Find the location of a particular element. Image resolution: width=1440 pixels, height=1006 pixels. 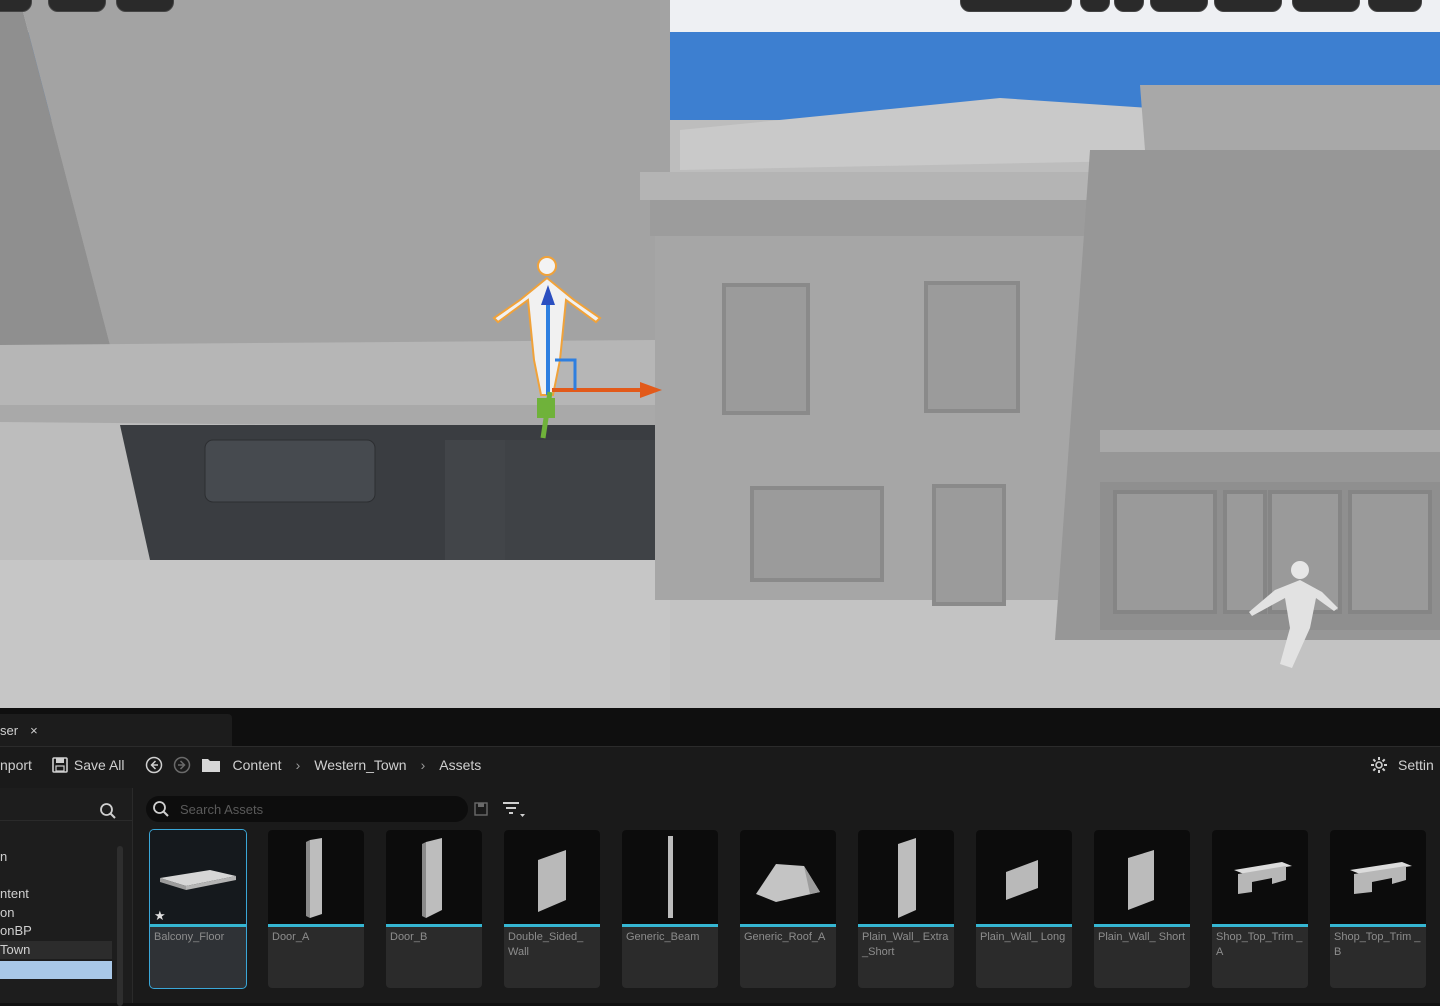

favorite-star-icon: ★ is located at coordinates (160, 916).